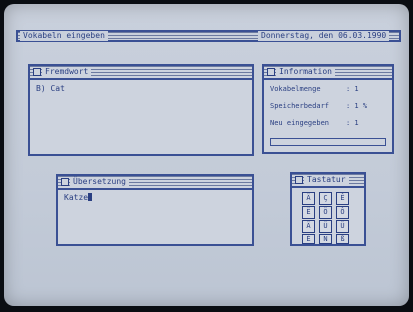 The width and height of the screenshot is (413, 312). I want to click on tastatur-title: Tastatur, so click(326, 180).